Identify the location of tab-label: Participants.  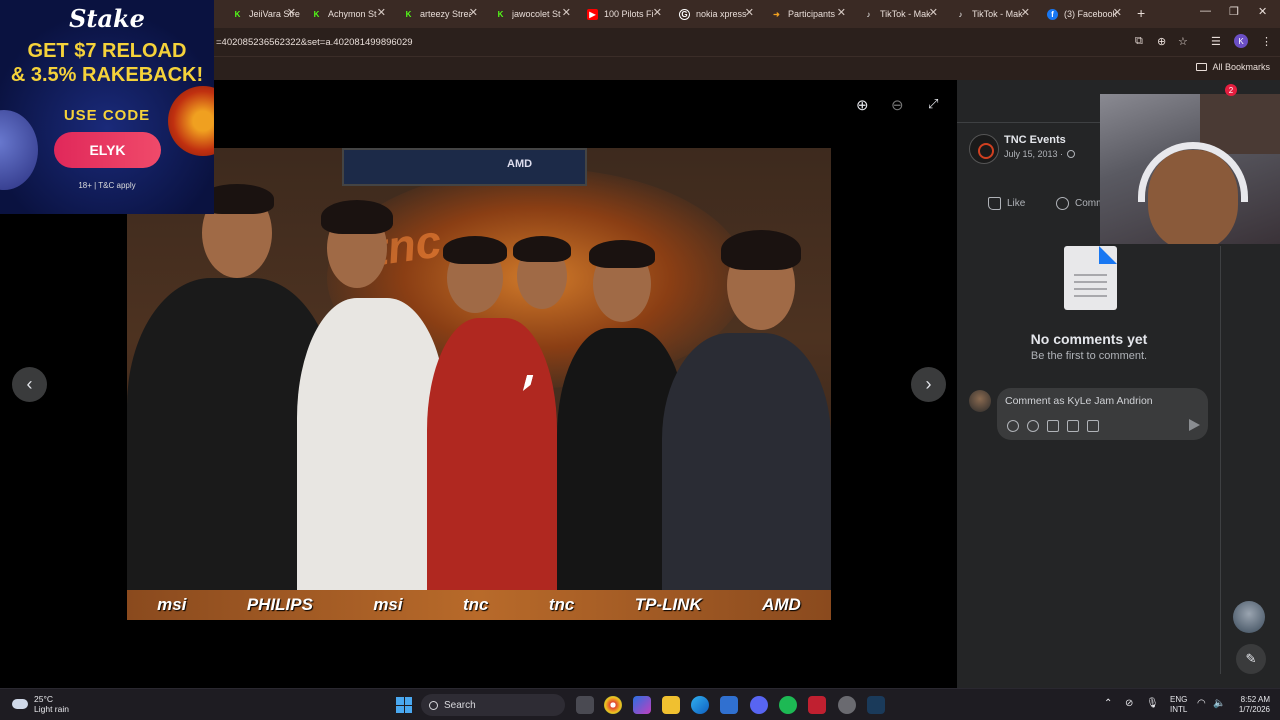
(812, 14).